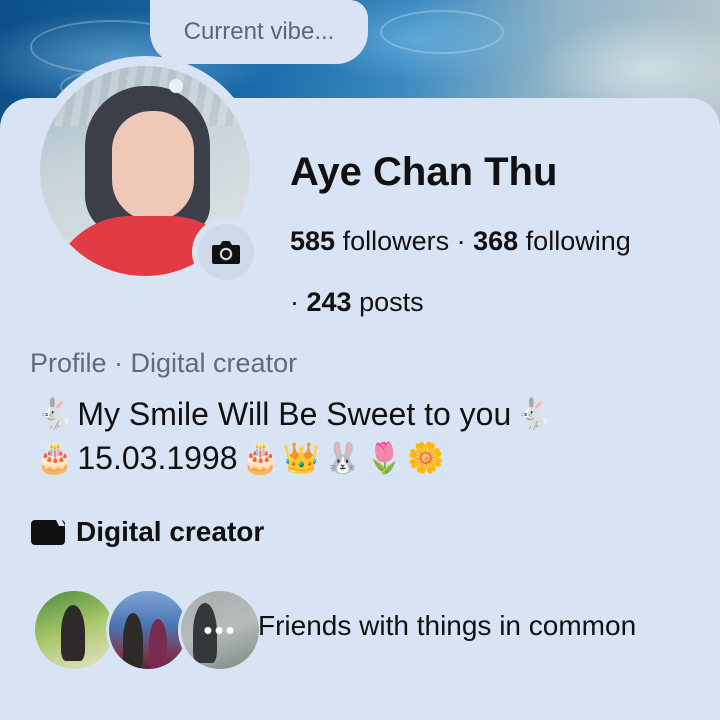  Describe the element at coordinates (170, 531) in the screenshot. I see `detail-label: Digital creator` at that location.